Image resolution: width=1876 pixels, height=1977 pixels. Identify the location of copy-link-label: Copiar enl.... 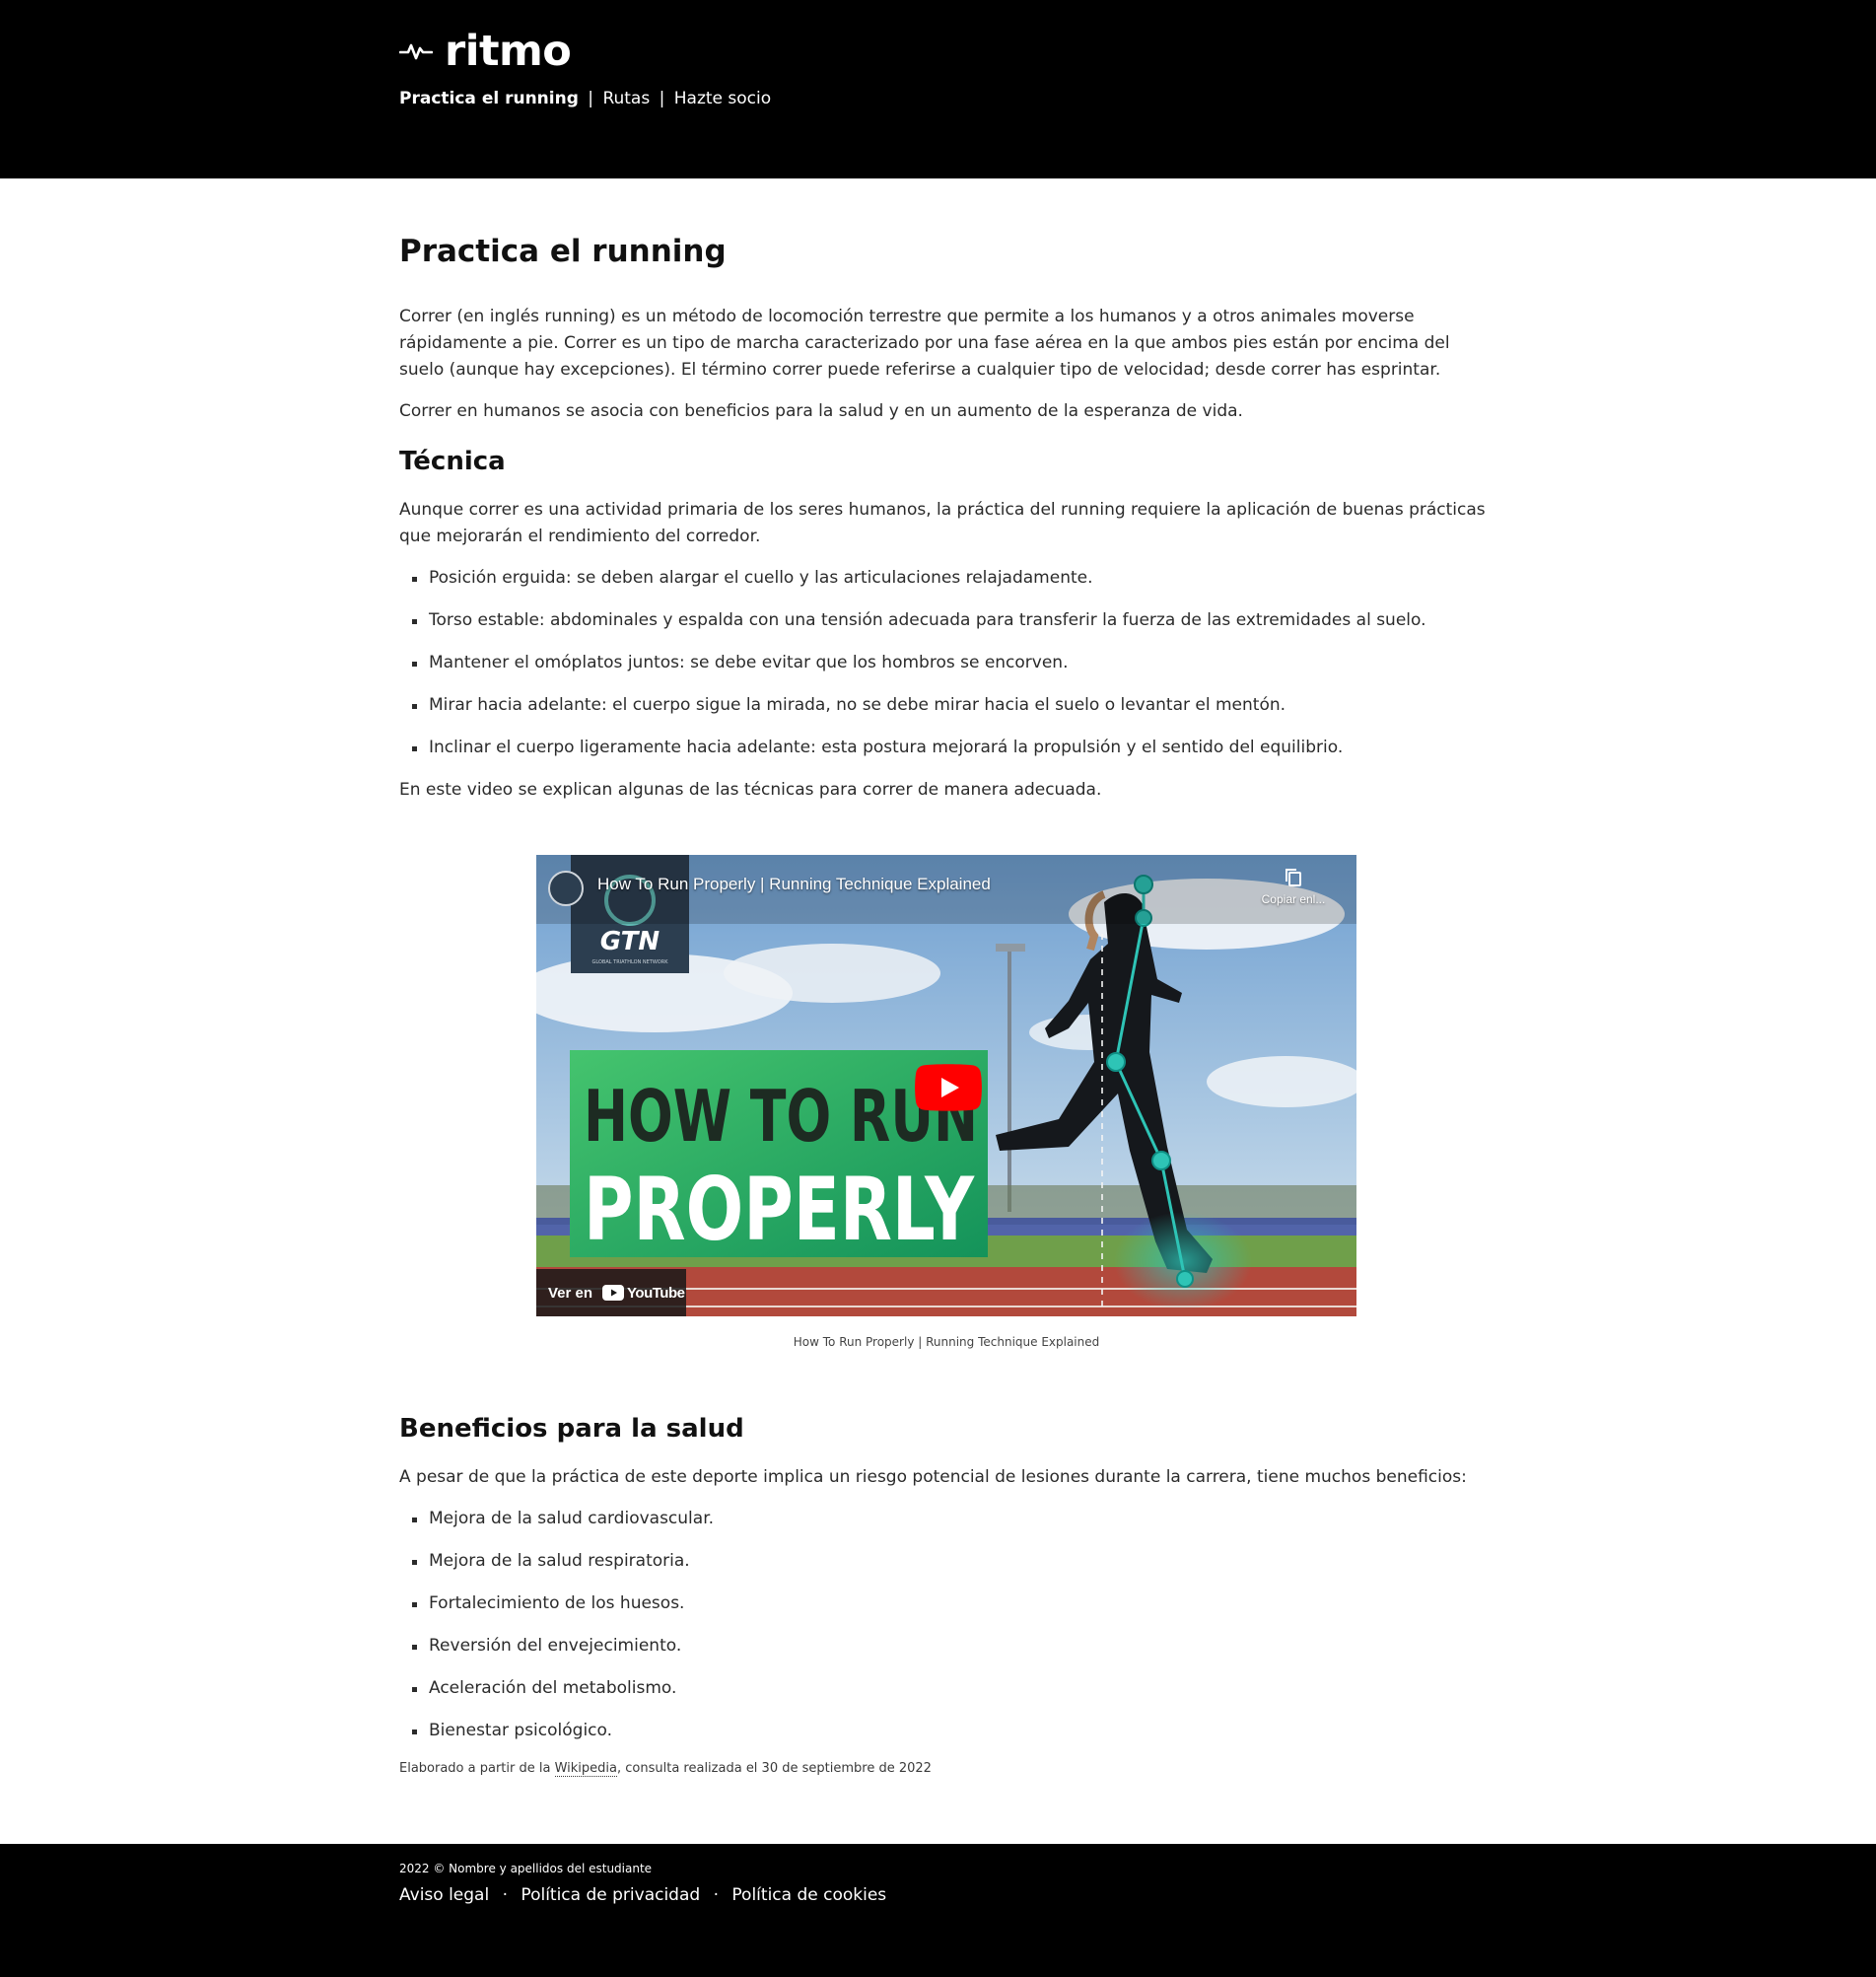
(1293, 899).